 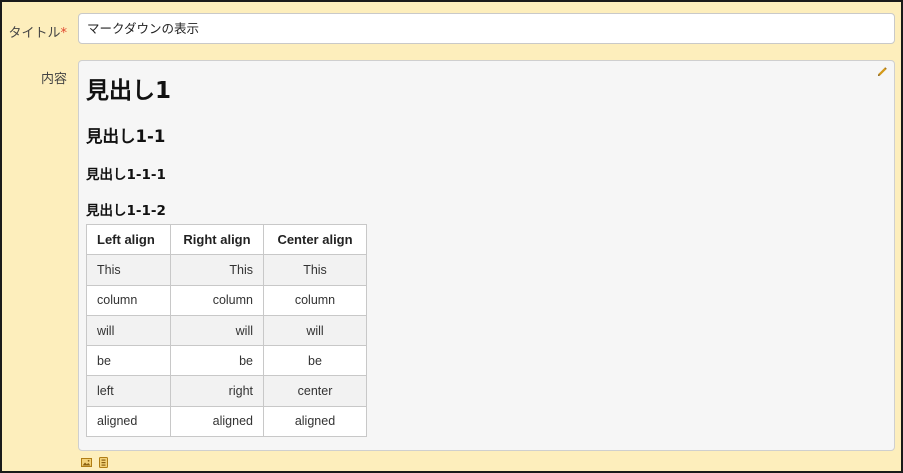 I want to click on attachment-icon, so click(x=103, y=462).